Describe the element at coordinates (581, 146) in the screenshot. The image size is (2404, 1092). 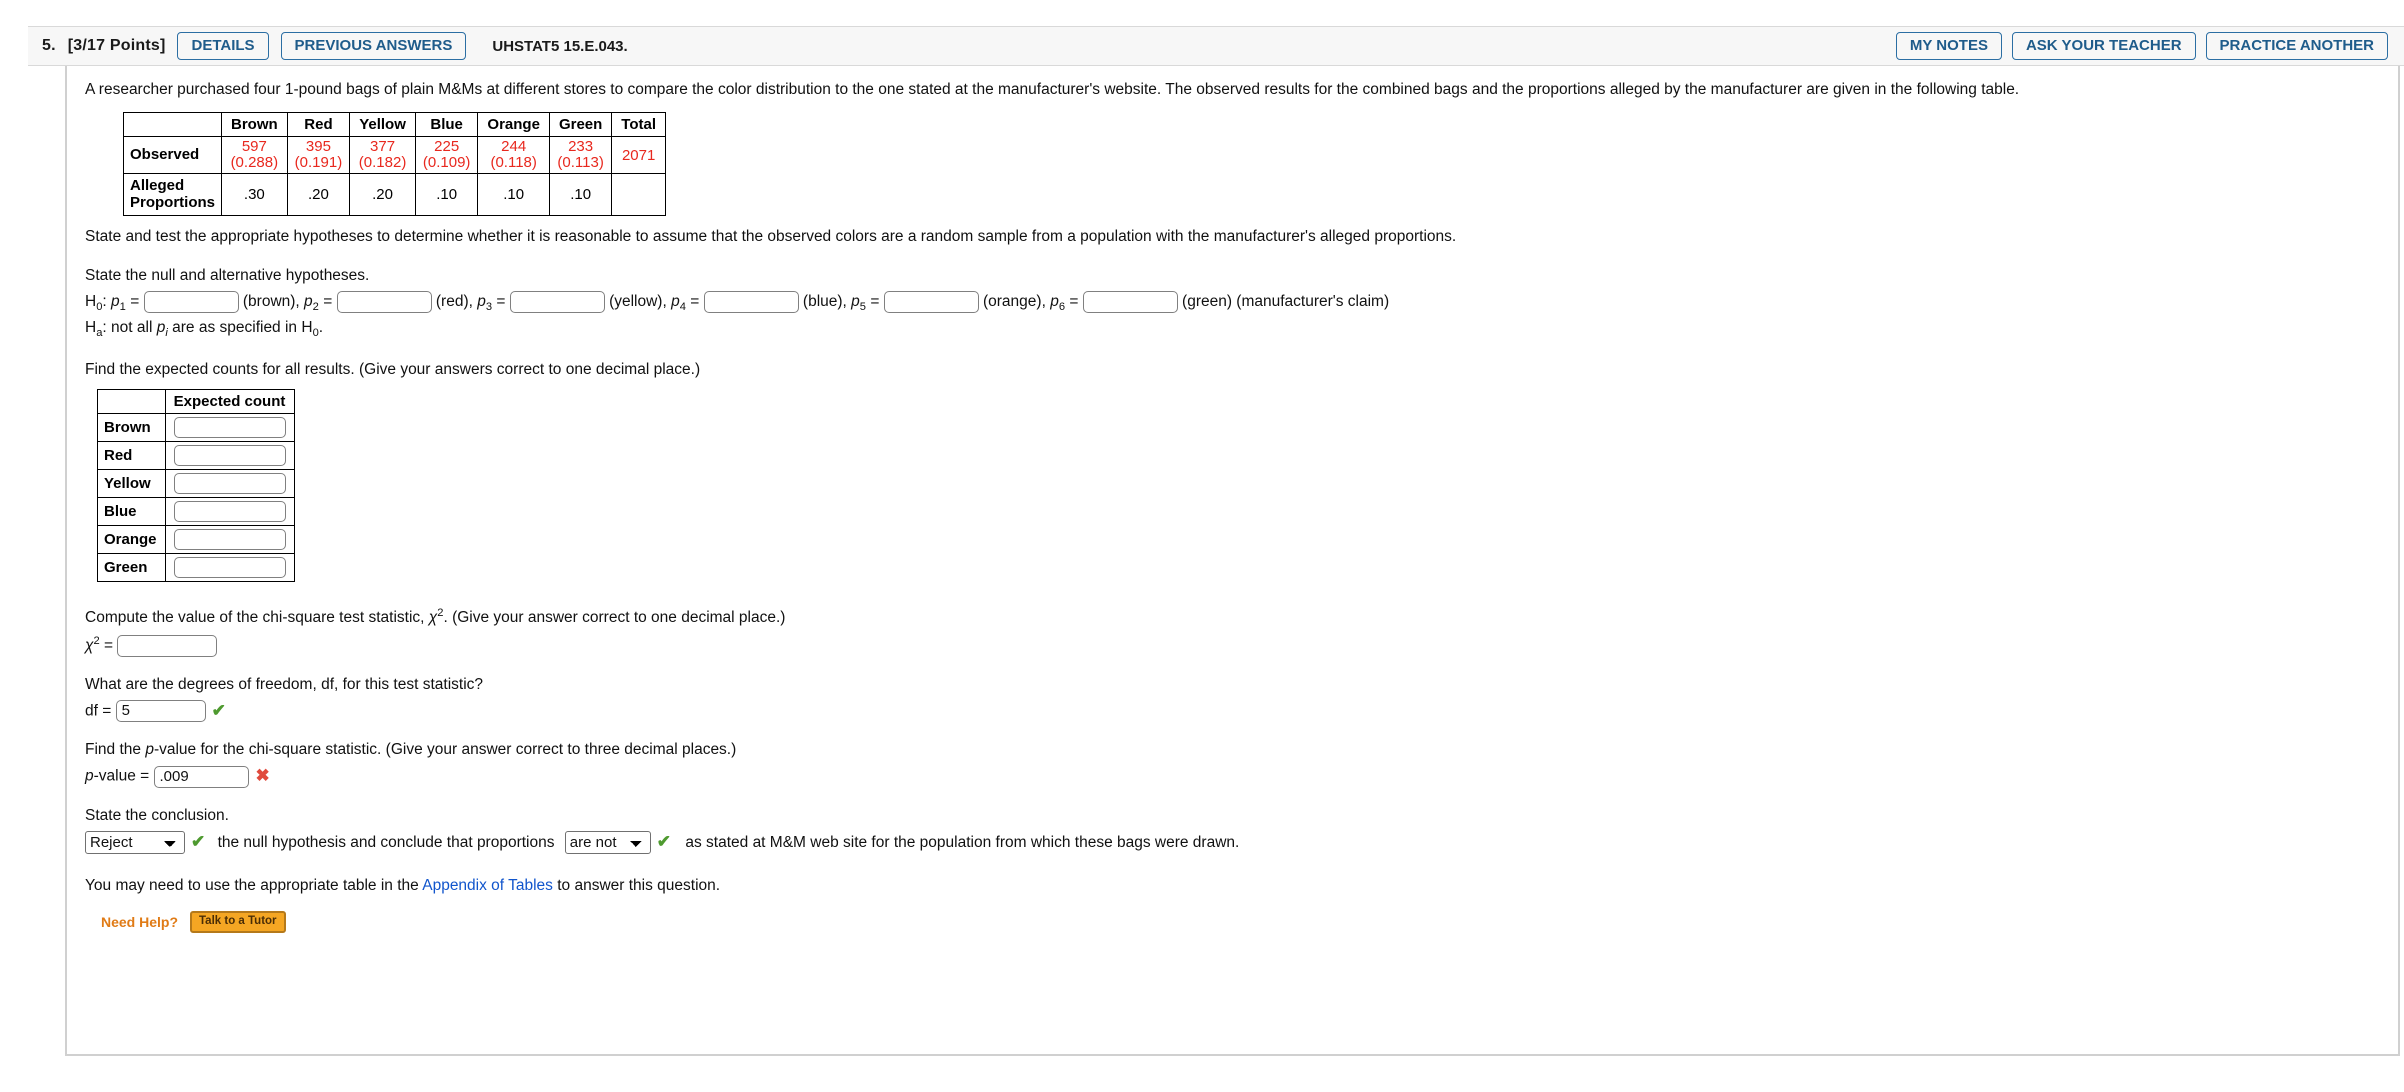
I see `observed-count-green: 233` at that location.